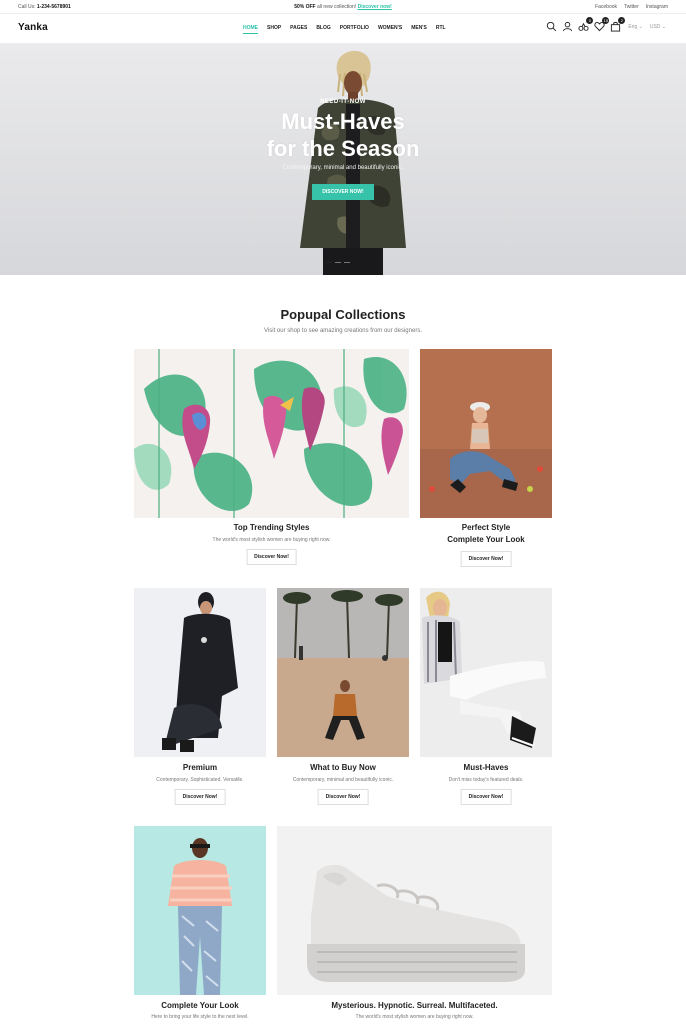 This screenshot has height=1024, width=686. What do you see at coordinates (305, 7) in the screenshot?
I see `promo-bold: 50% OFF` at bounding box center [305, 7].